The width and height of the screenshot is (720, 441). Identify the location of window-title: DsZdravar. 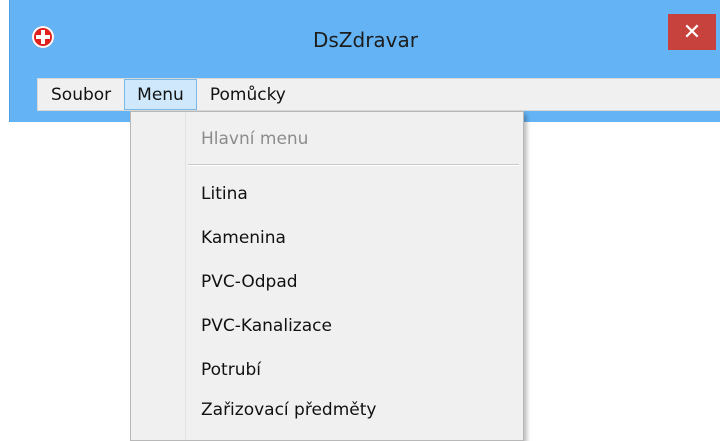
(365, 40).